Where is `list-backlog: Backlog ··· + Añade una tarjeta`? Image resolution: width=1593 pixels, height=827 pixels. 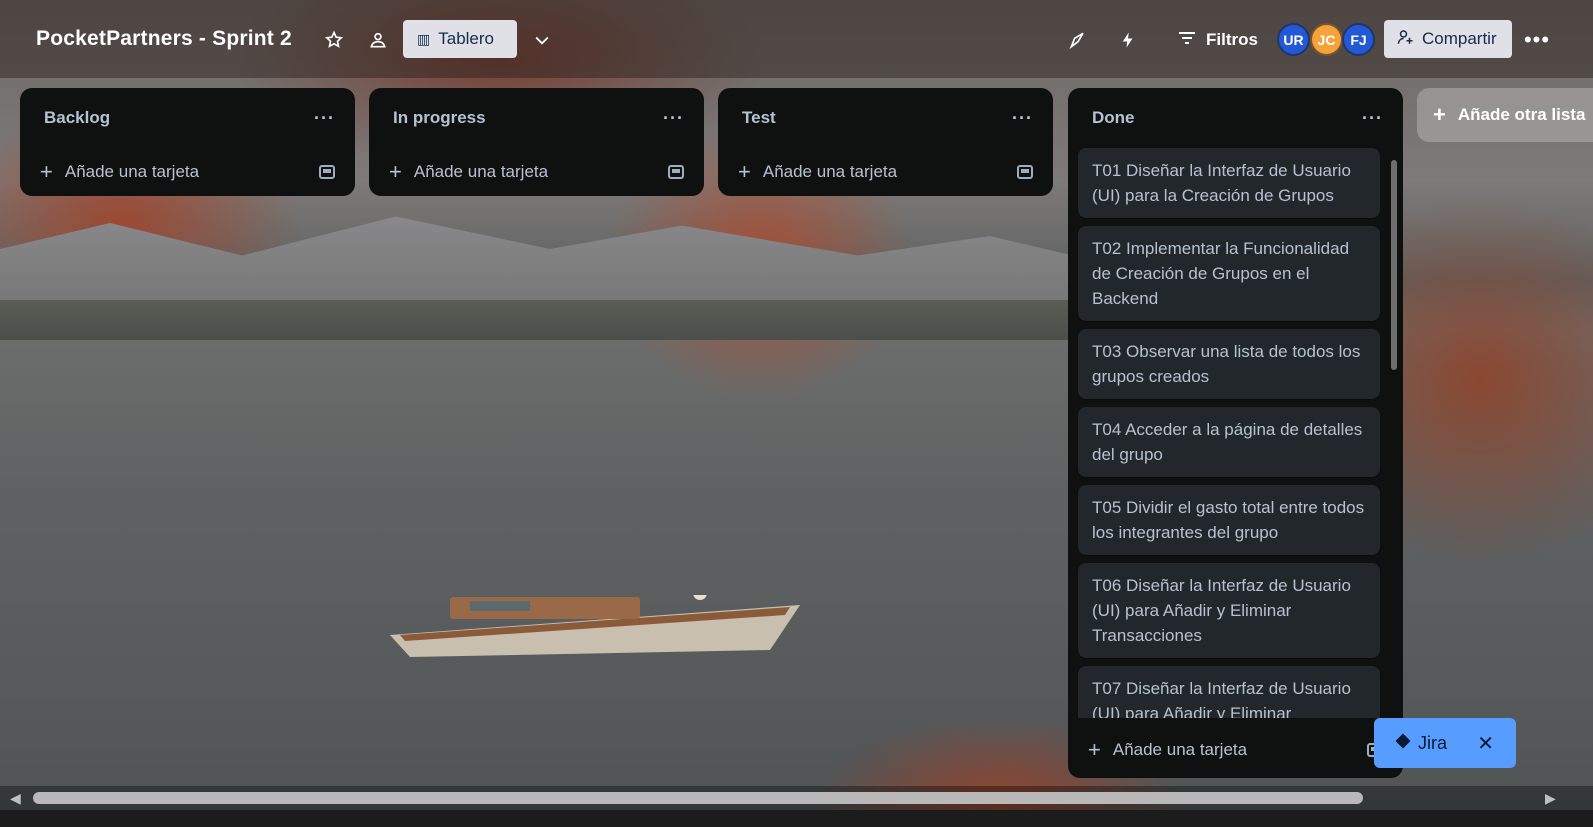 list-backlog: Backlog ··· + Añade una tarjeta is located at coordinates (187, 142).